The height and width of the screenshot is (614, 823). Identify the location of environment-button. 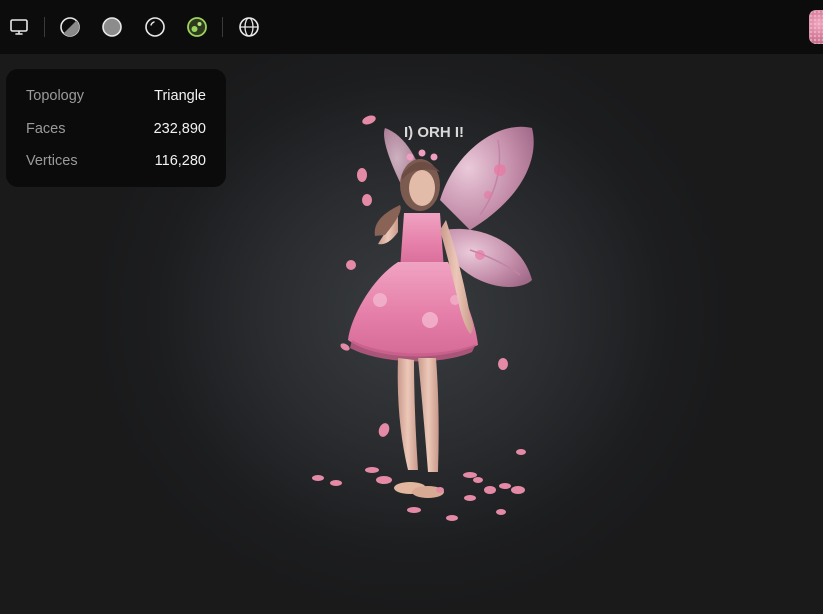
(249, 27).